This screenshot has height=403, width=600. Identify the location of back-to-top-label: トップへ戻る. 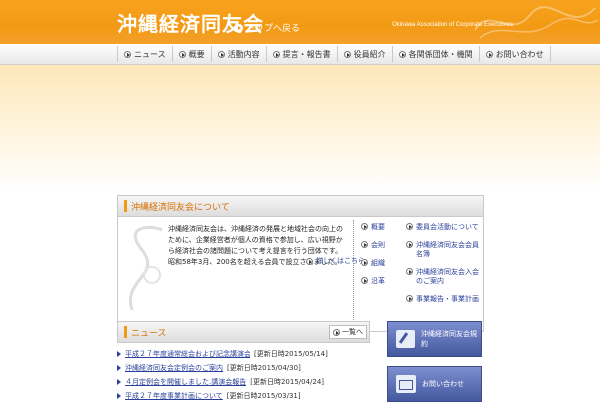
(273, 29).